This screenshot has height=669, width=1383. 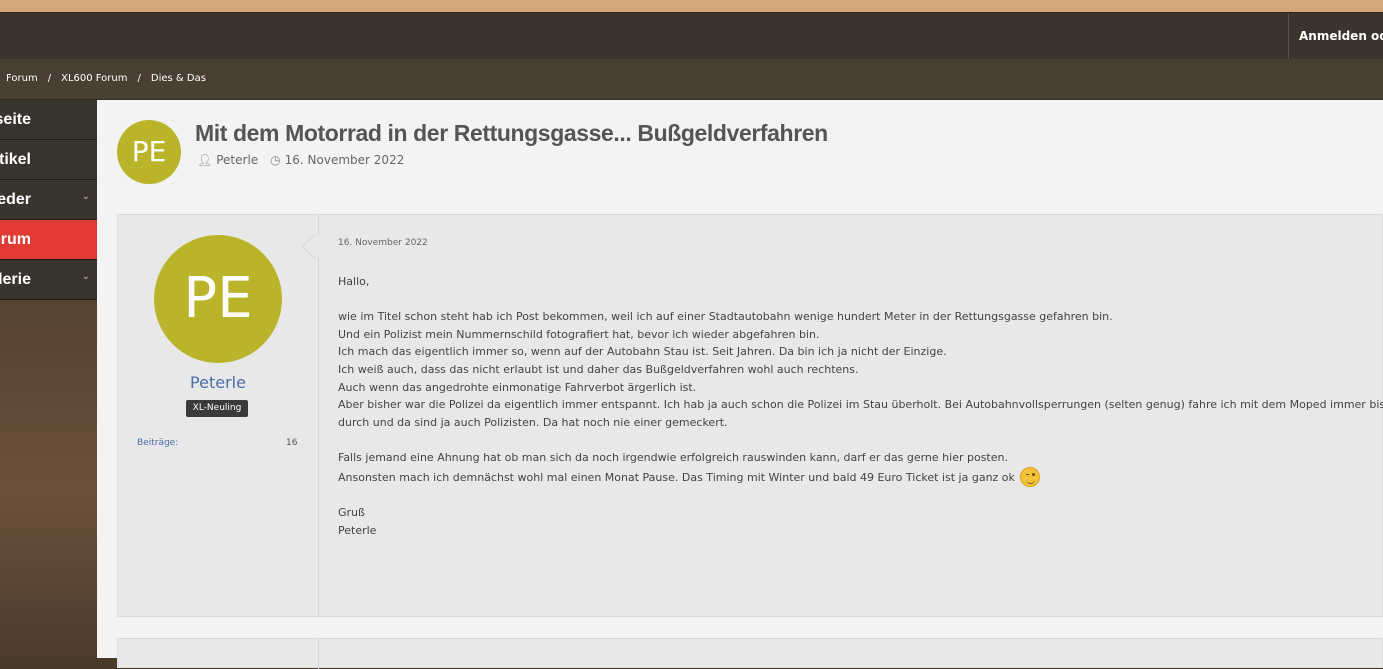 What do you see at coordinates (691, 6) in the screenshot?
I see `top-banner` at bounding box center [691, 6].